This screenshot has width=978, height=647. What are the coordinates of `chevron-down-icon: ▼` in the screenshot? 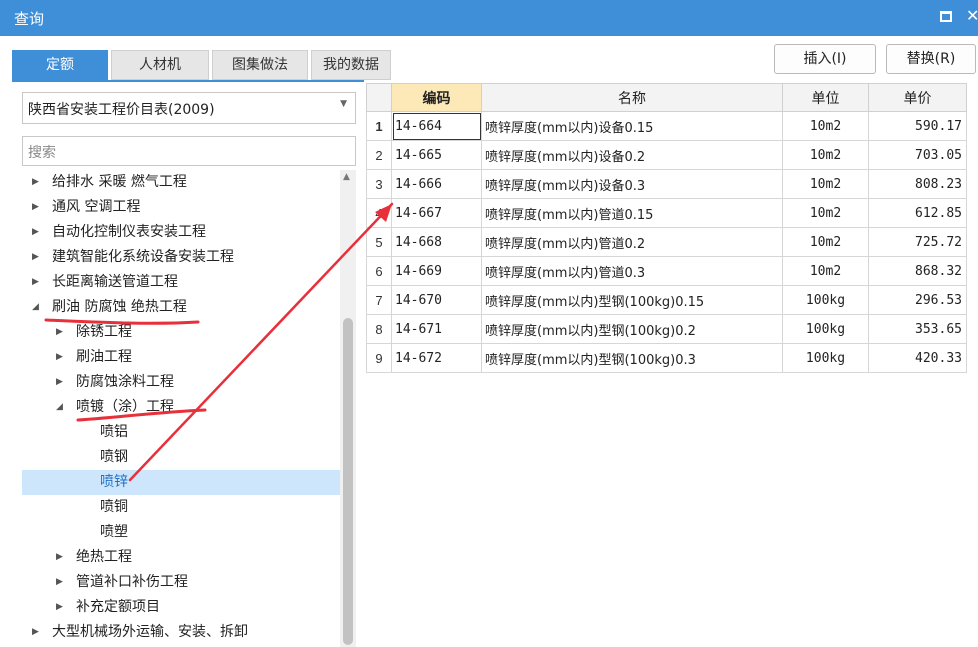 It's located at (343, 104).